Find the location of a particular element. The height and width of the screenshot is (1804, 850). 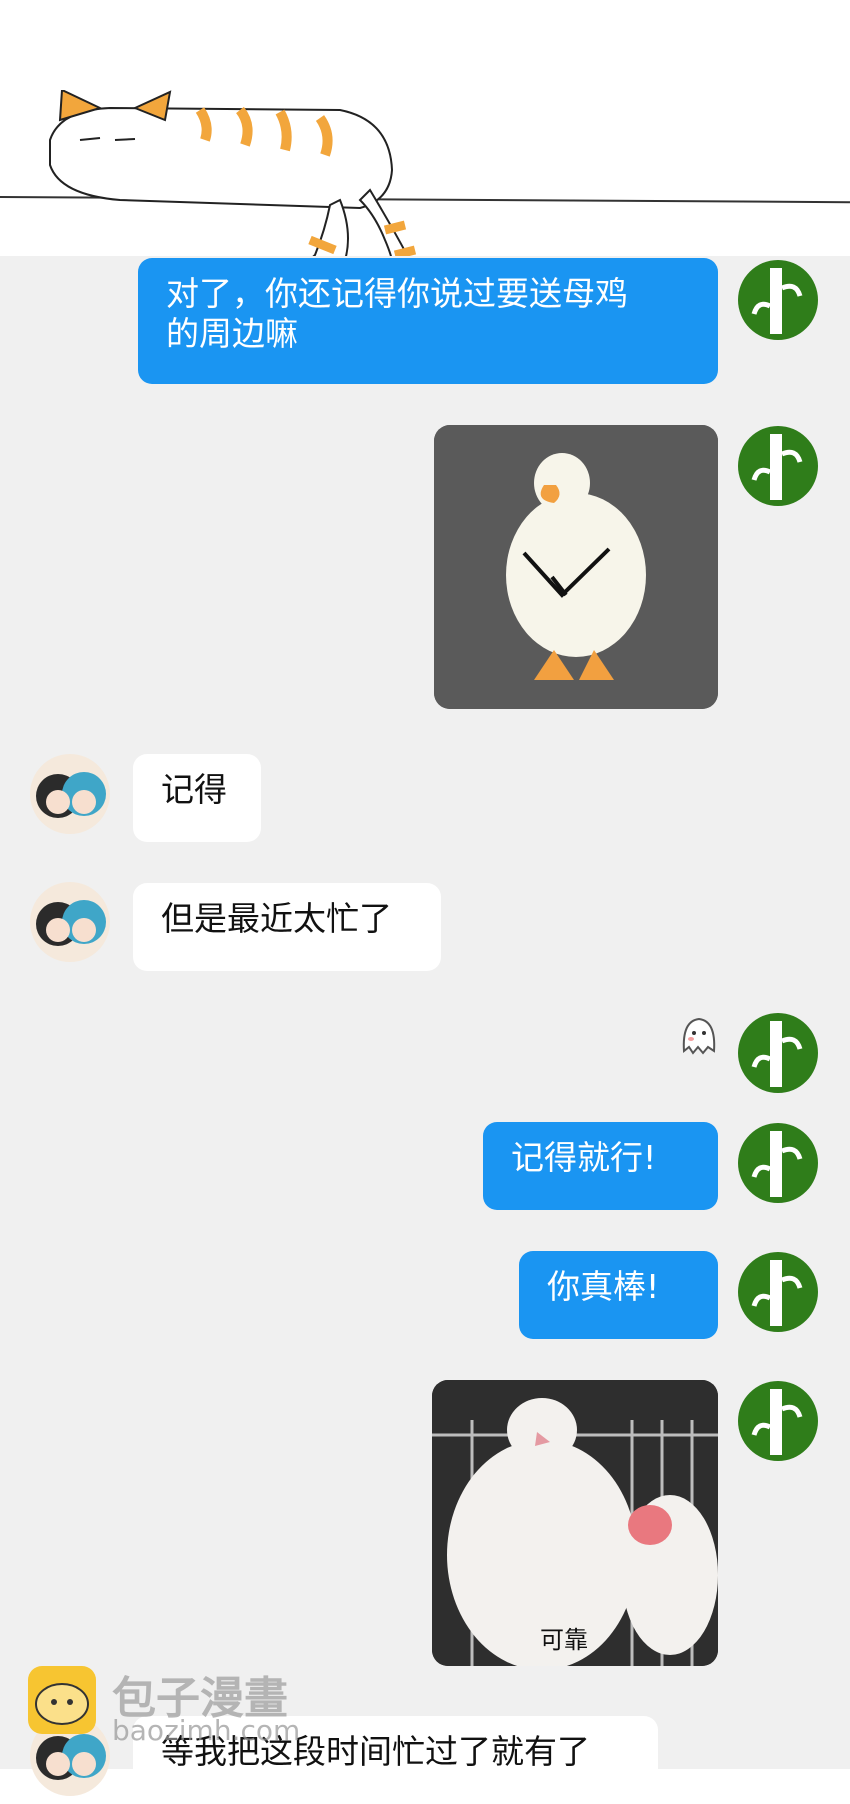

bun-logo-icon is located at coordinates (62, 1700).